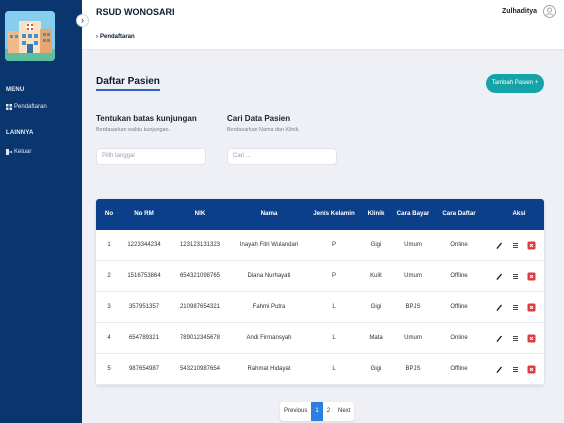 The height and width of the screenshot is (423, 564). I want to click on other-heading: LAINNYA, so click(20, 133).